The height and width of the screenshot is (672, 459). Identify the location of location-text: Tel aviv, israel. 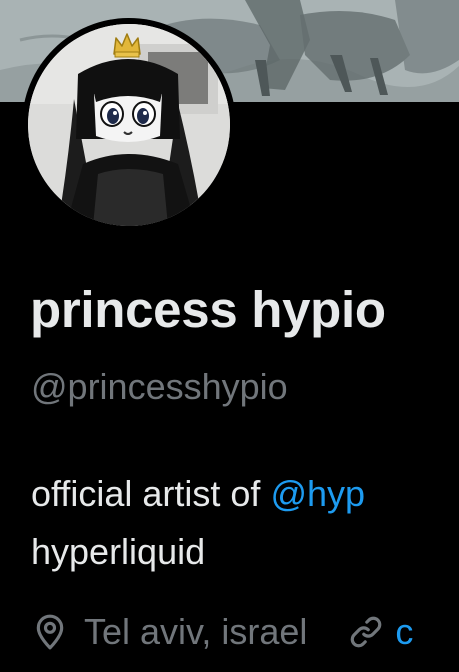
(196, 631).